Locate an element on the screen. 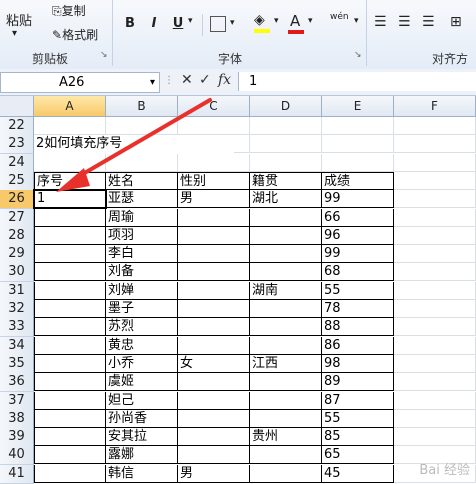 This screenshot has height=484, width=476. annotation-arrow is located at coordinates (134, 145).